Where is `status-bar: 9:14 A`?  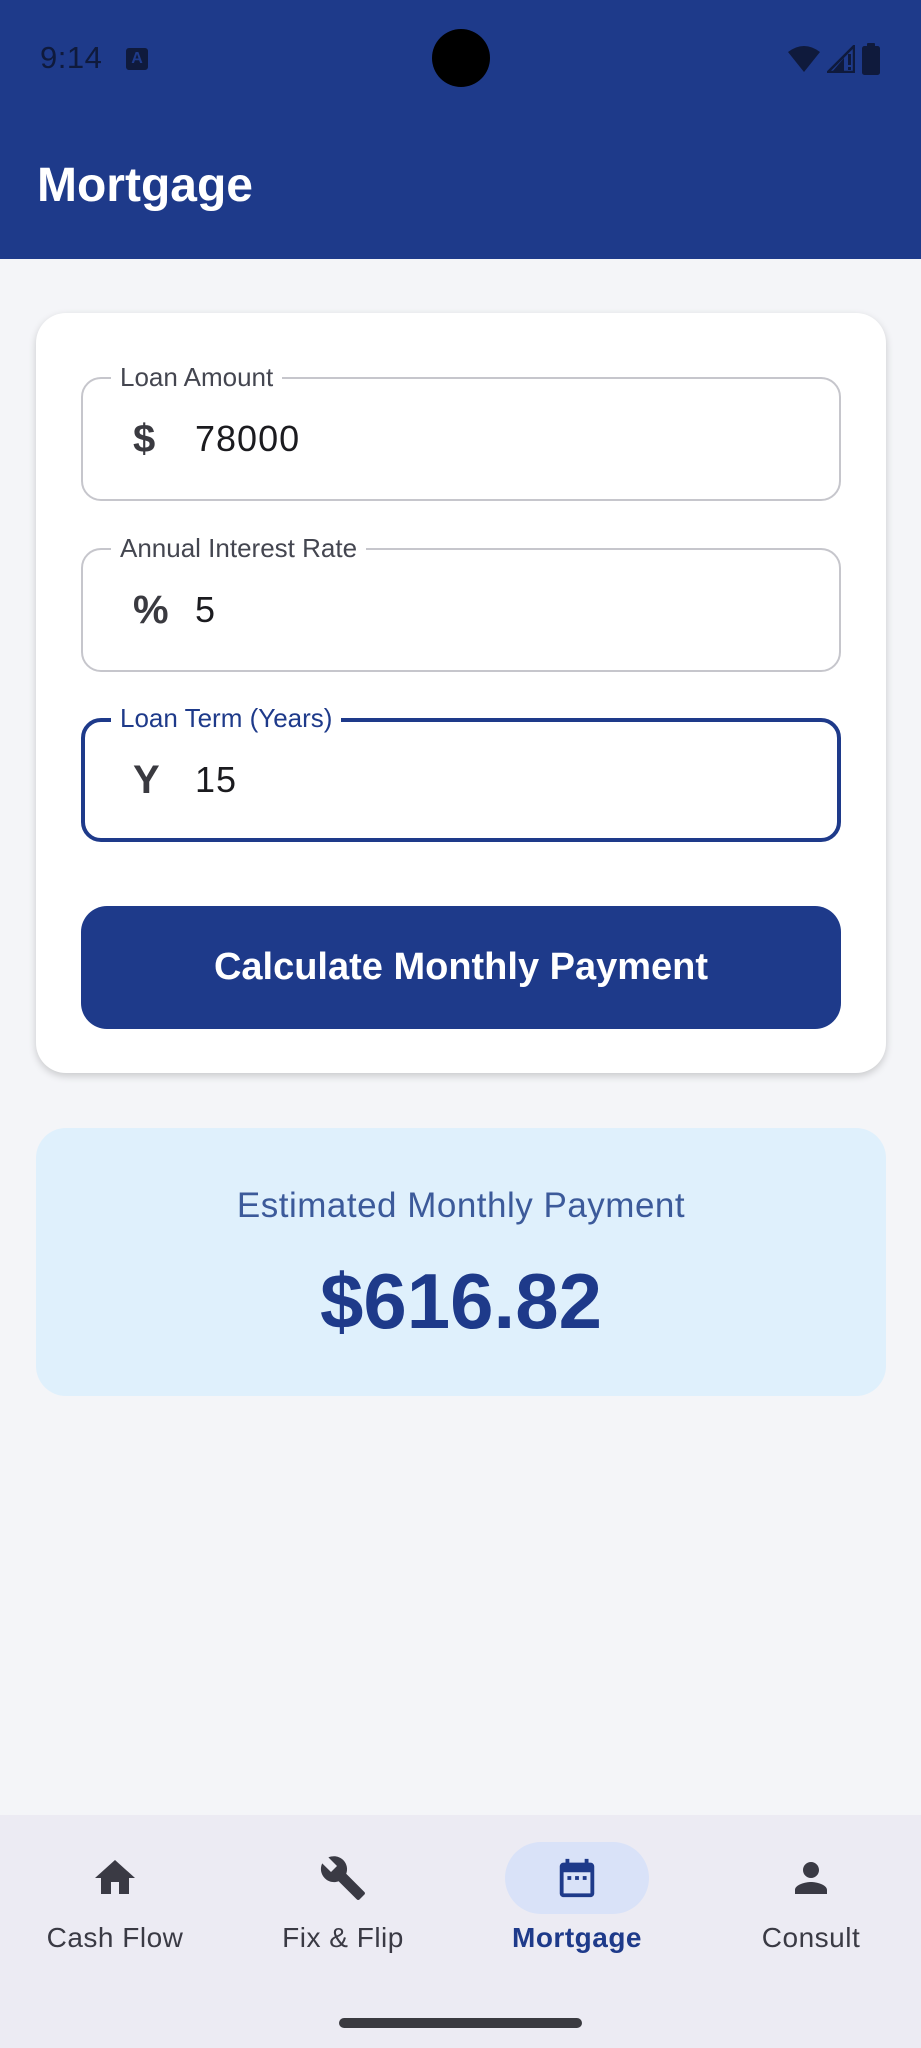
status-bar: 9:14 A is located at coordinates (460, 58).